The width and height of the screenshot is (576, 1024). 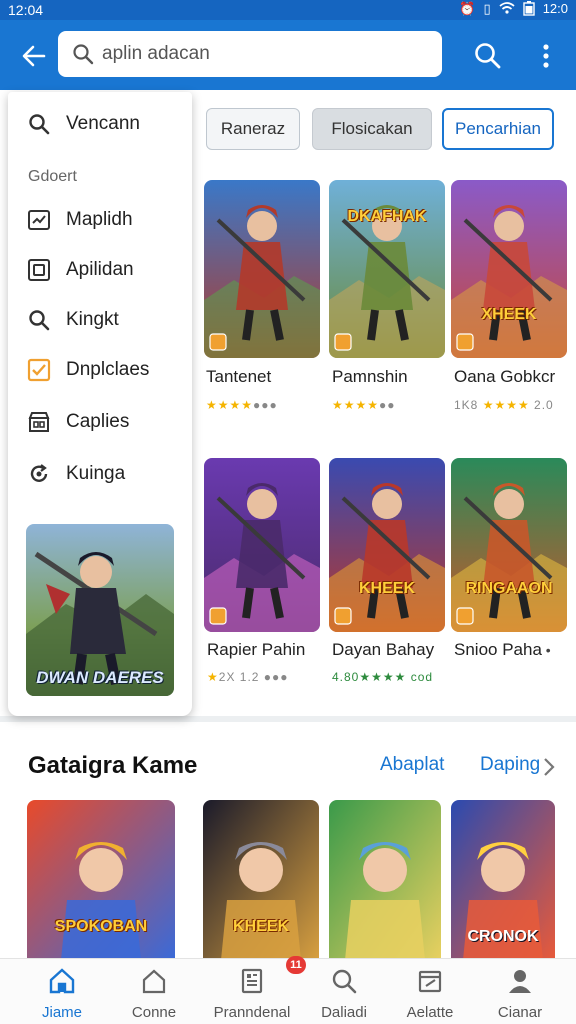 What do you see at coordinates (520, 1012) in the screenshot?
I see `nav-label: Cianar` at bounding box center [520, 1012].